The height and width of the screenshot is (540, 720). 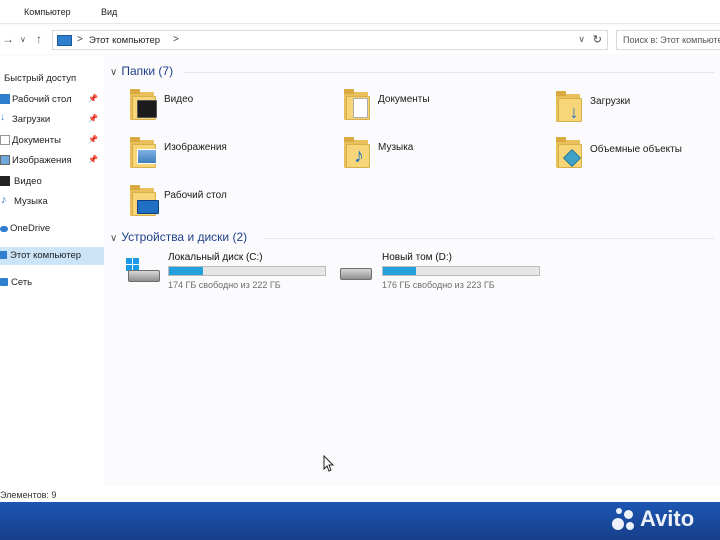 I want to click on group-header-drives: ∨ Устройства и диски (2), so click(x=178, y=237).